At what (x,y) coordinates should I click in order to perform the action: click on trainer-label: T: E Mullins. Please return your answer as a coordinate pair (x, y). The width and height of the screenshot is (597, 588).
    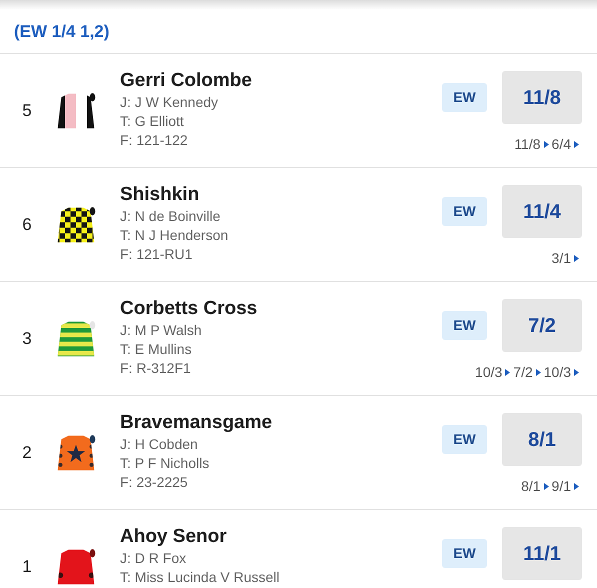
    Looking at the image, I should click on (156, 349).